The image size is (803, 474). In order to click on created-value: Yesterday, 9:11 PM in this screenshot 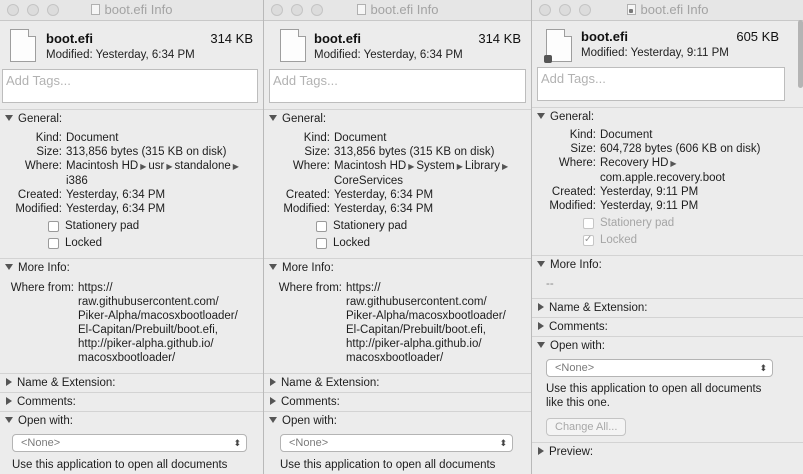, I will do `click(649, 192)`.